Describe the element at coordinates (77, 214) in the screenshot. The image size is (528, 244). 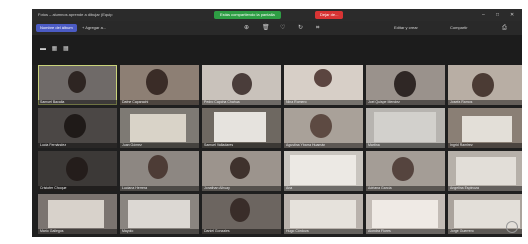
I see `participant-tile: Mario Gallegos` at that location.